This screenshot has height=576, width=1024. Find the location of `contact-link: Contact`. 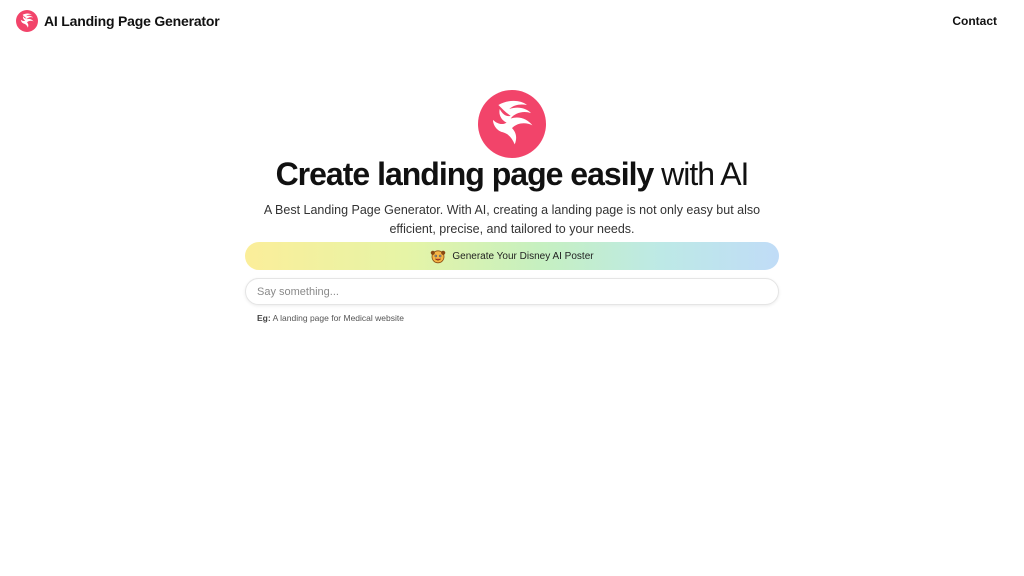

contact-link: Contact is located at coordinates (974, 21).